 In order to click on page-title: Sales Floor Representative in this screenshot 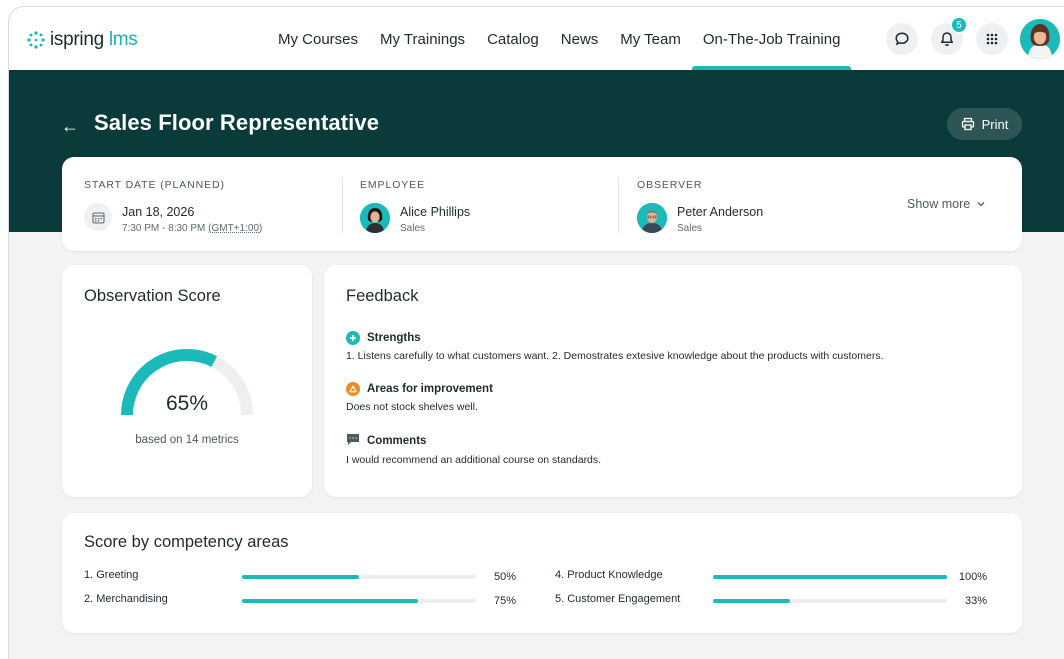, I will do `click(237, 122)`.